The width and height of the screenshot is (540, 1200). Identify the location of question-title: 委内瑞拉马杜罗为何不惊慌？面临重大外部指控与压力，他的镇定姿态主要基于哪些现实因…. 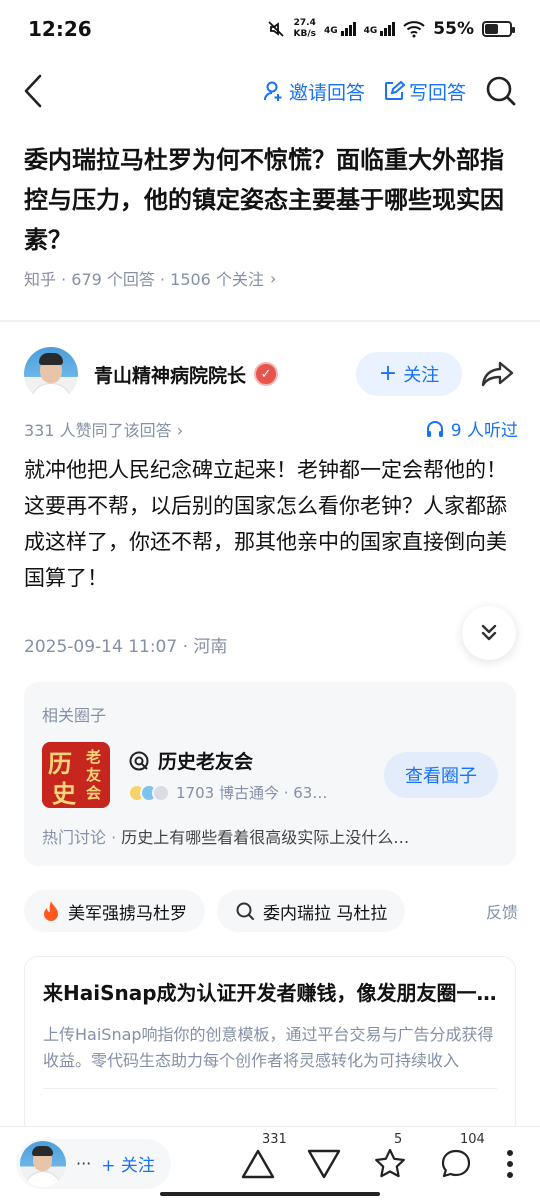
(270, 200).